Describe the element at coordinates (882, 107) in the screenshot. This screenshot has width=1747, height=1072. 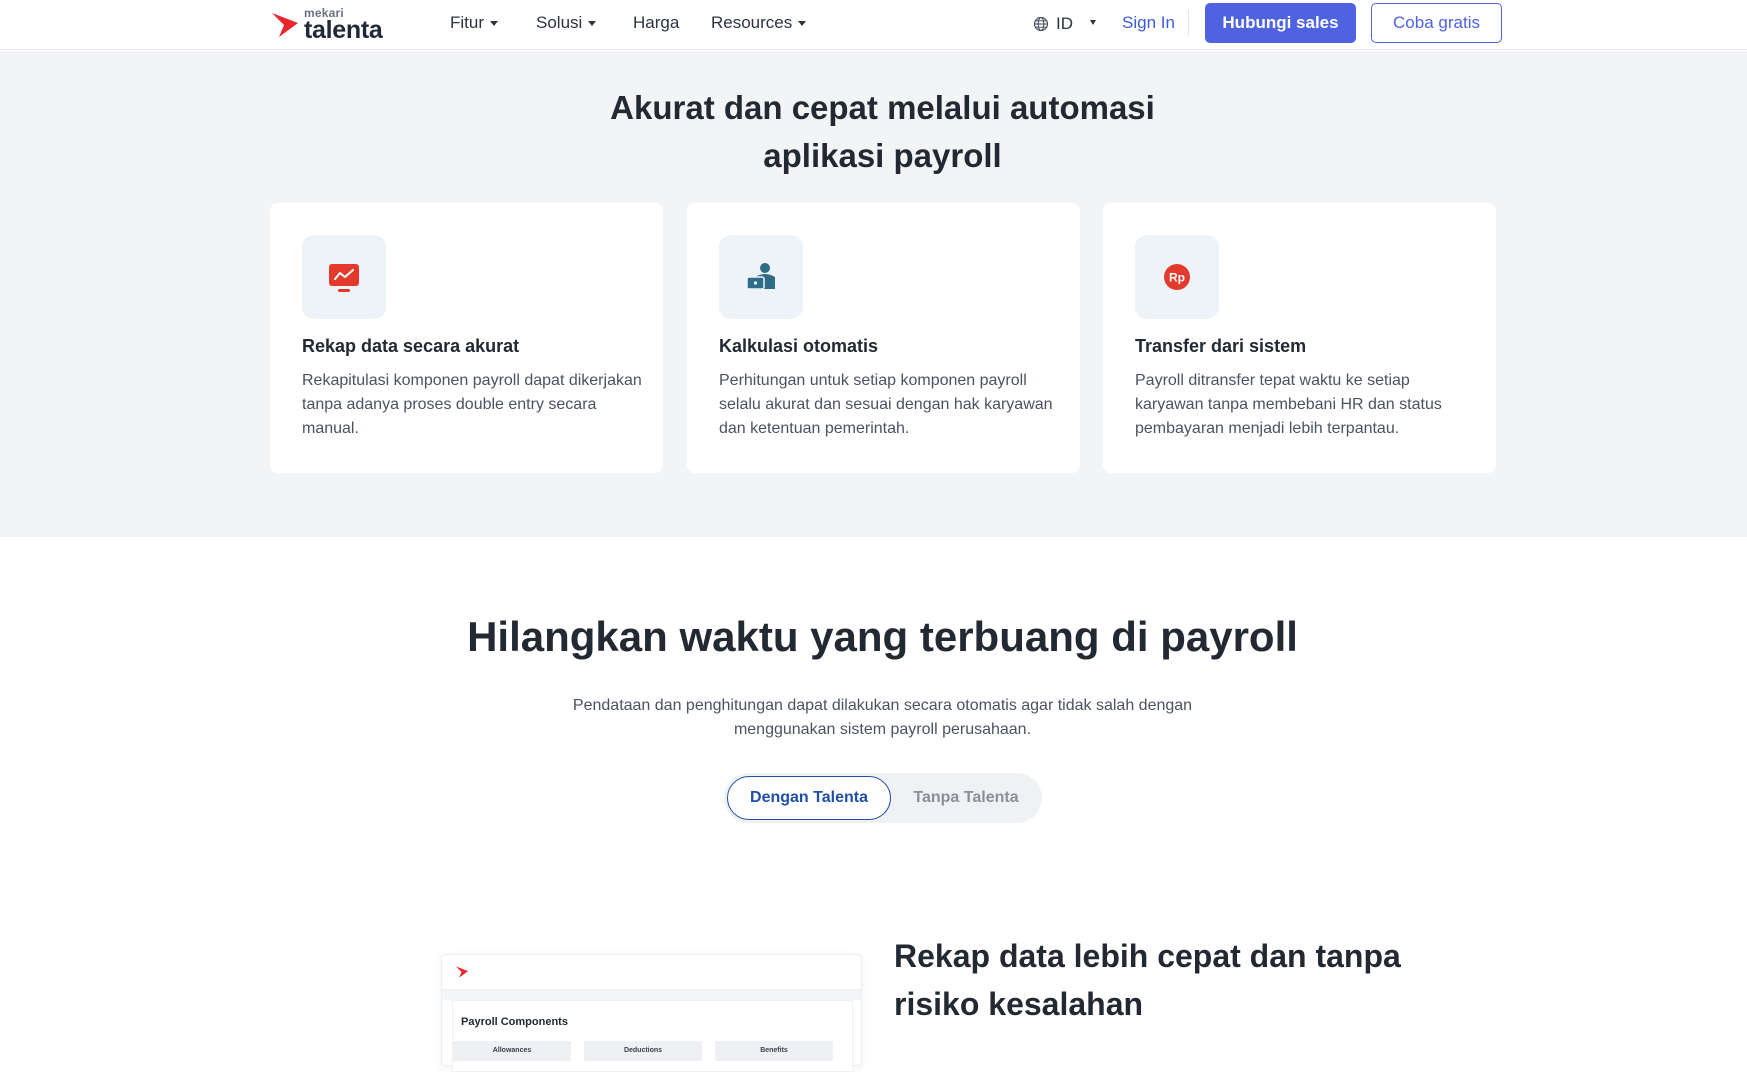
I see `features-title-line1: Akurat dan cepat melalui automasi` at that location.